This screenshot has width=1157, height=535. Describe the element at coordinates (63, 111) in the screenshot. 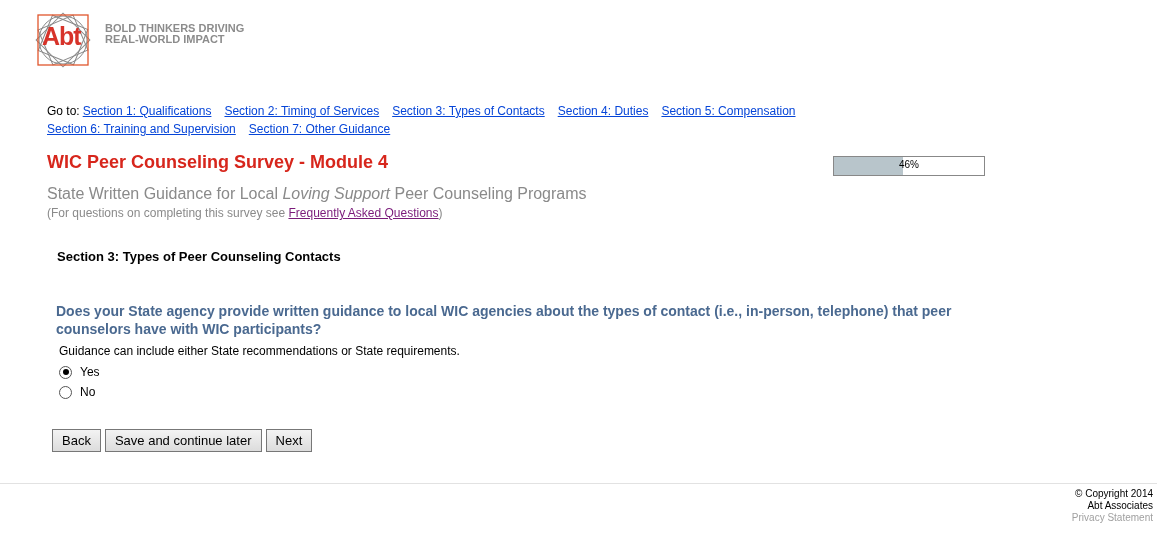

I see `goto-label: Go to:` at that location.